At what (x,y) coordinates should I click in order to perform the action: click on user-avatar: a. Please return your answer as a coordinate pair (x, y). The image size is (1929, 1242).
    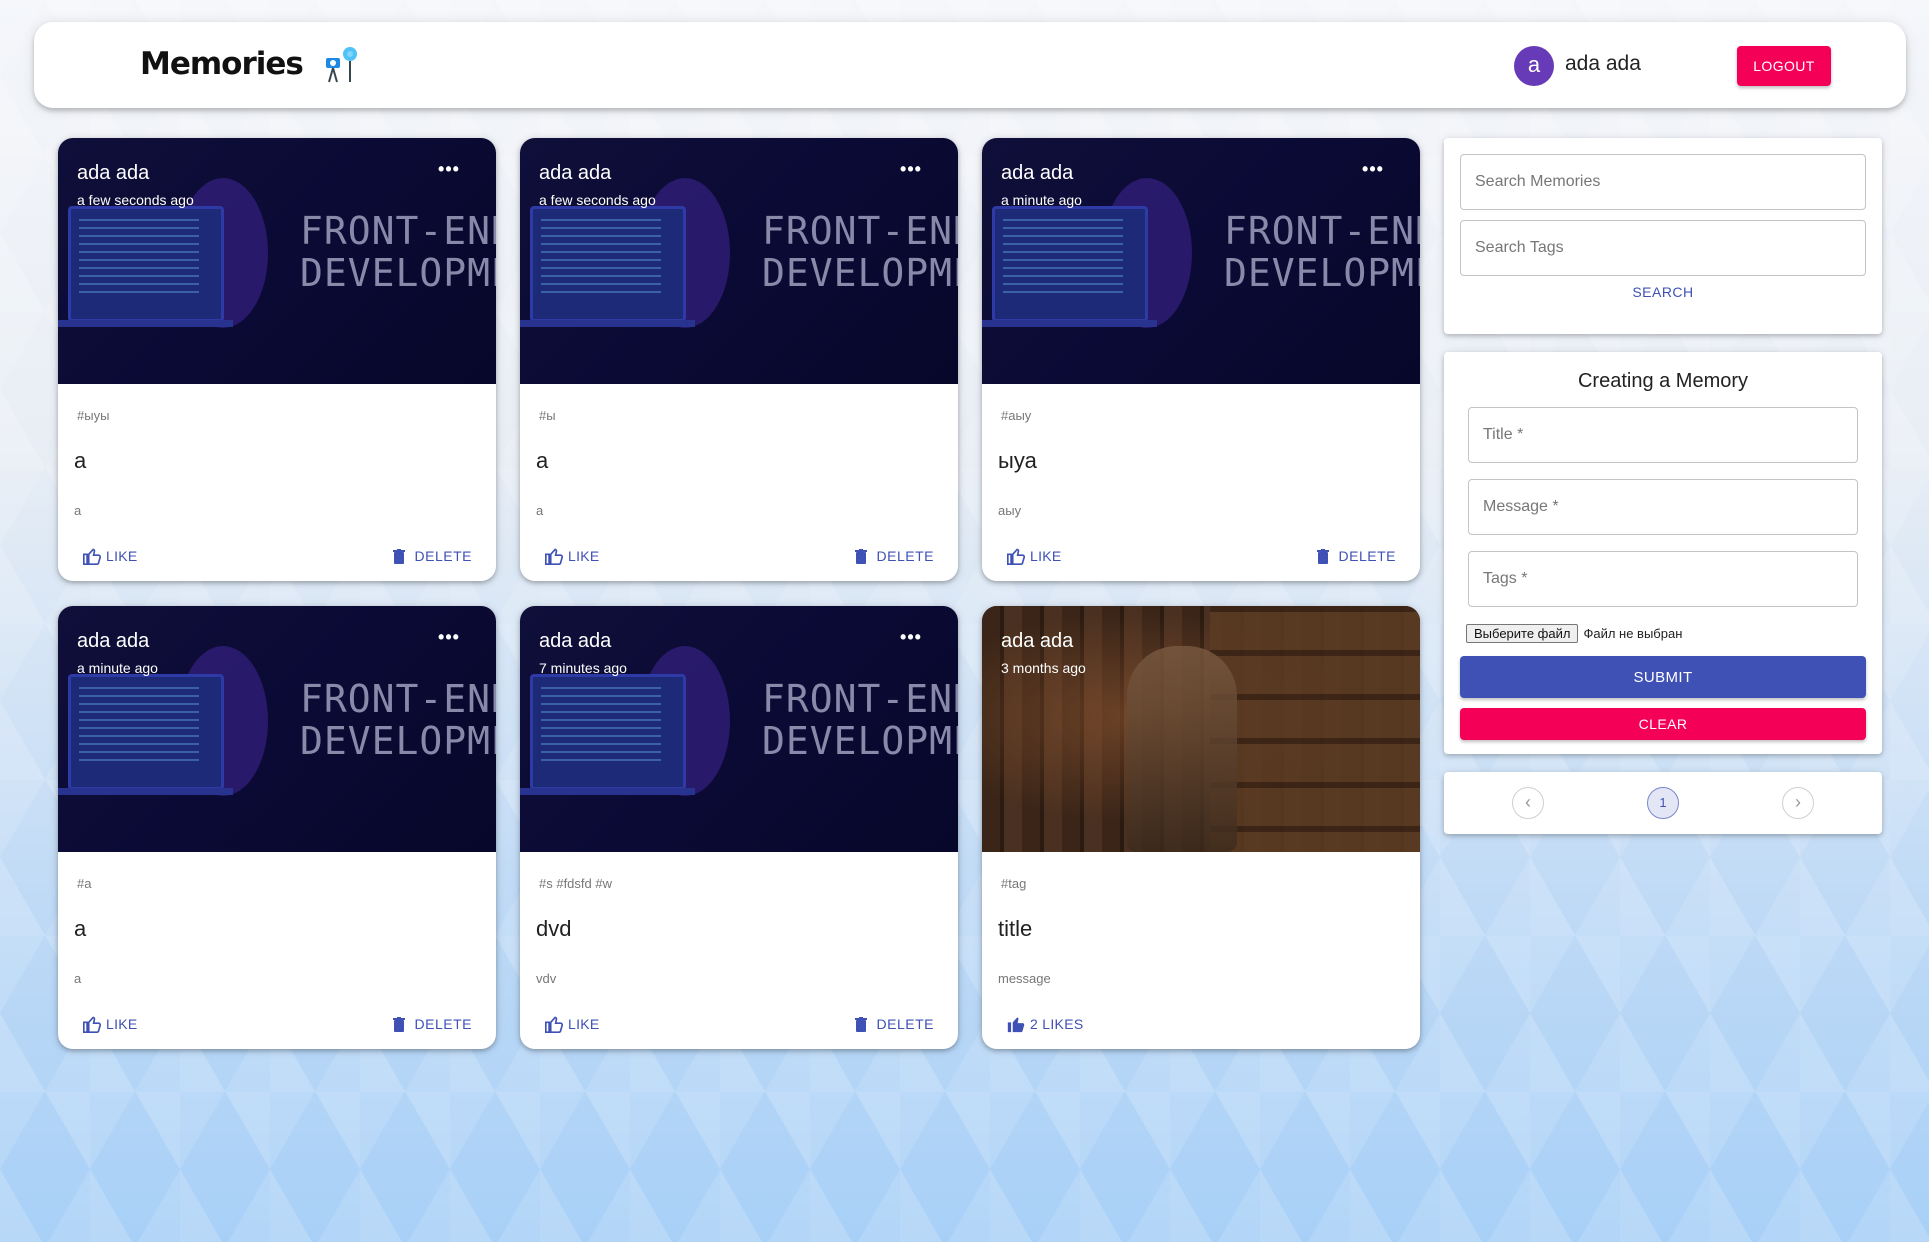
    Looking at the image, I should click on (1534, 66).